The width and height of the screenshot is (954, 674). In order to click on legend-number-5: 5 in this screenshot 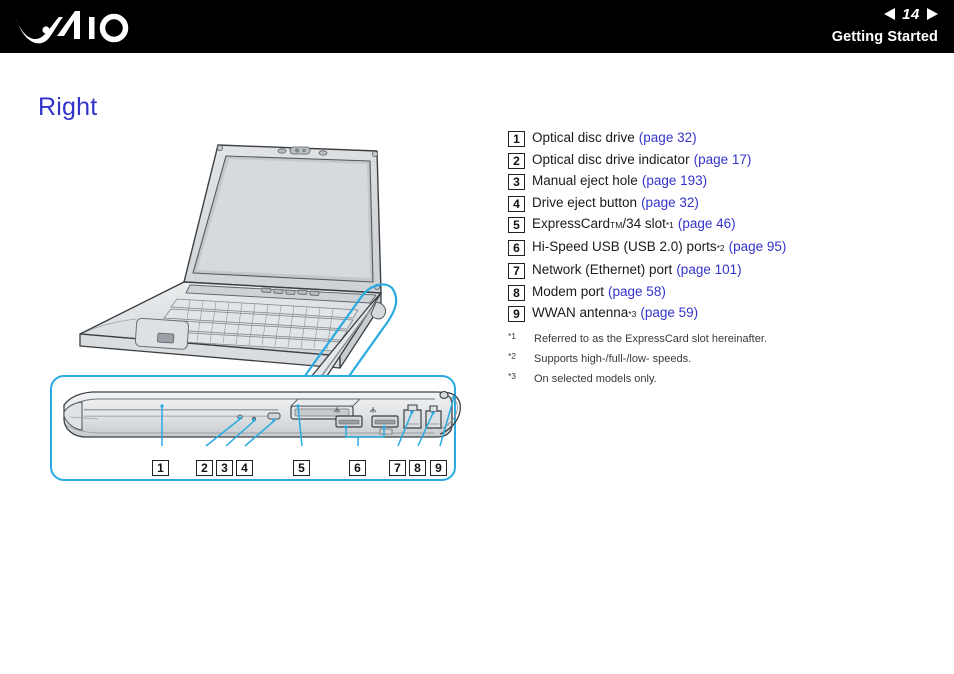, I will do `click(516, 225)`.